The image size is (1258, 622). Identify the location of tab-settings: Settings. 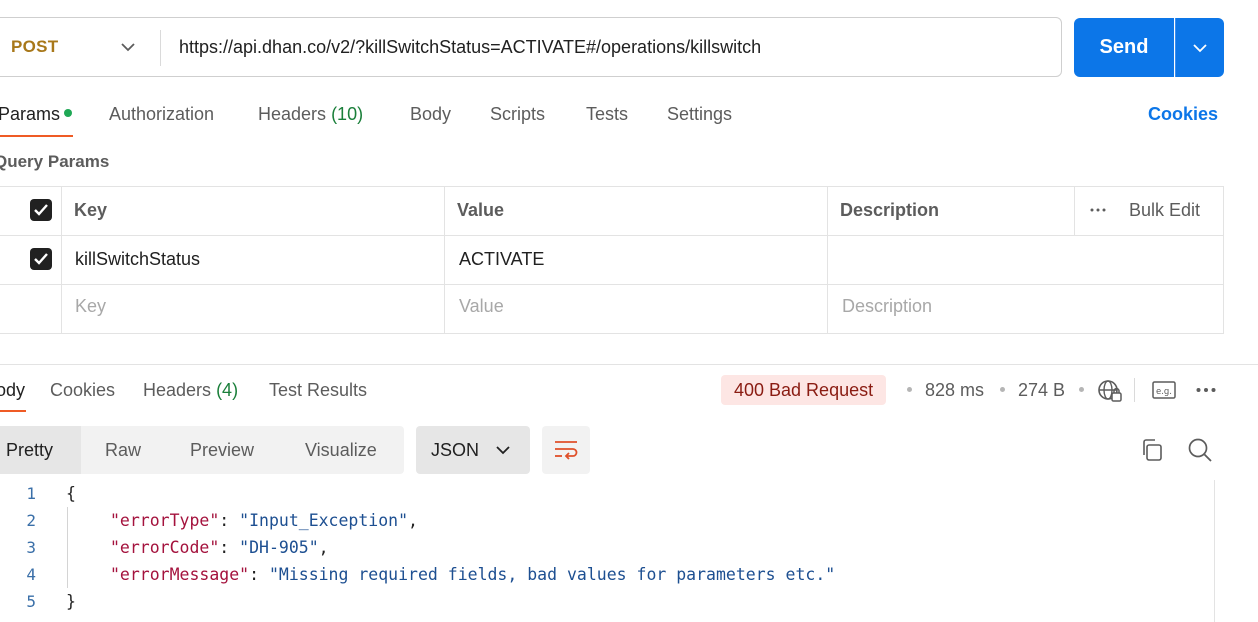
(699, 114).